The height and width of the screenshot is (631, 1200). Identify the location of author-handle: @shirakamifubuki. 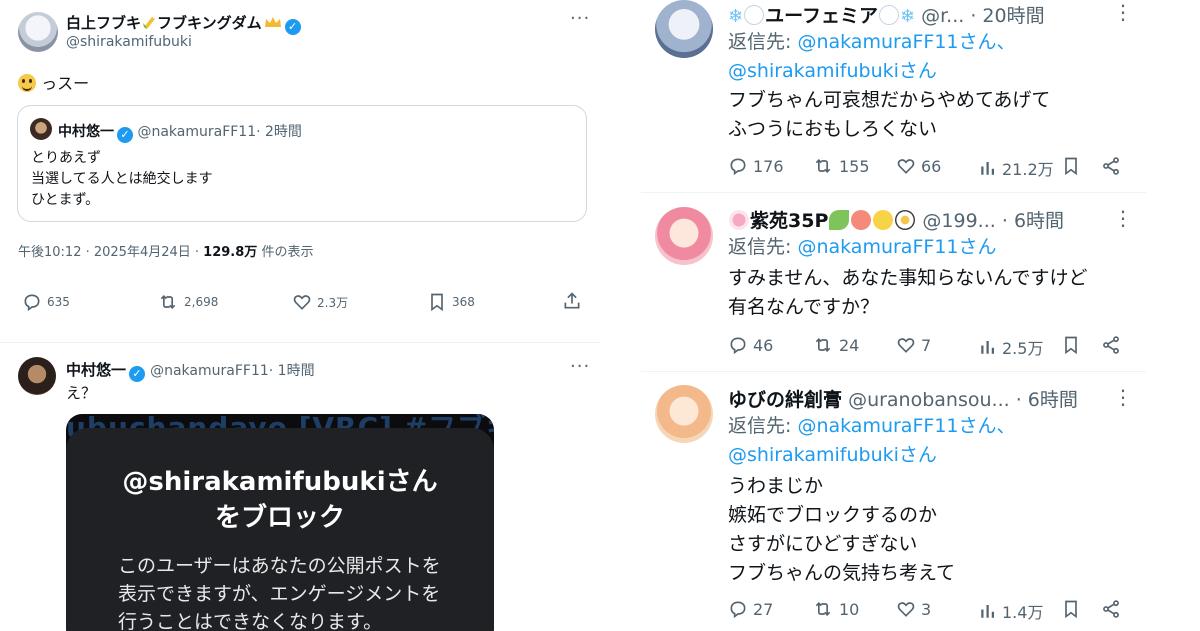
(129, 42).